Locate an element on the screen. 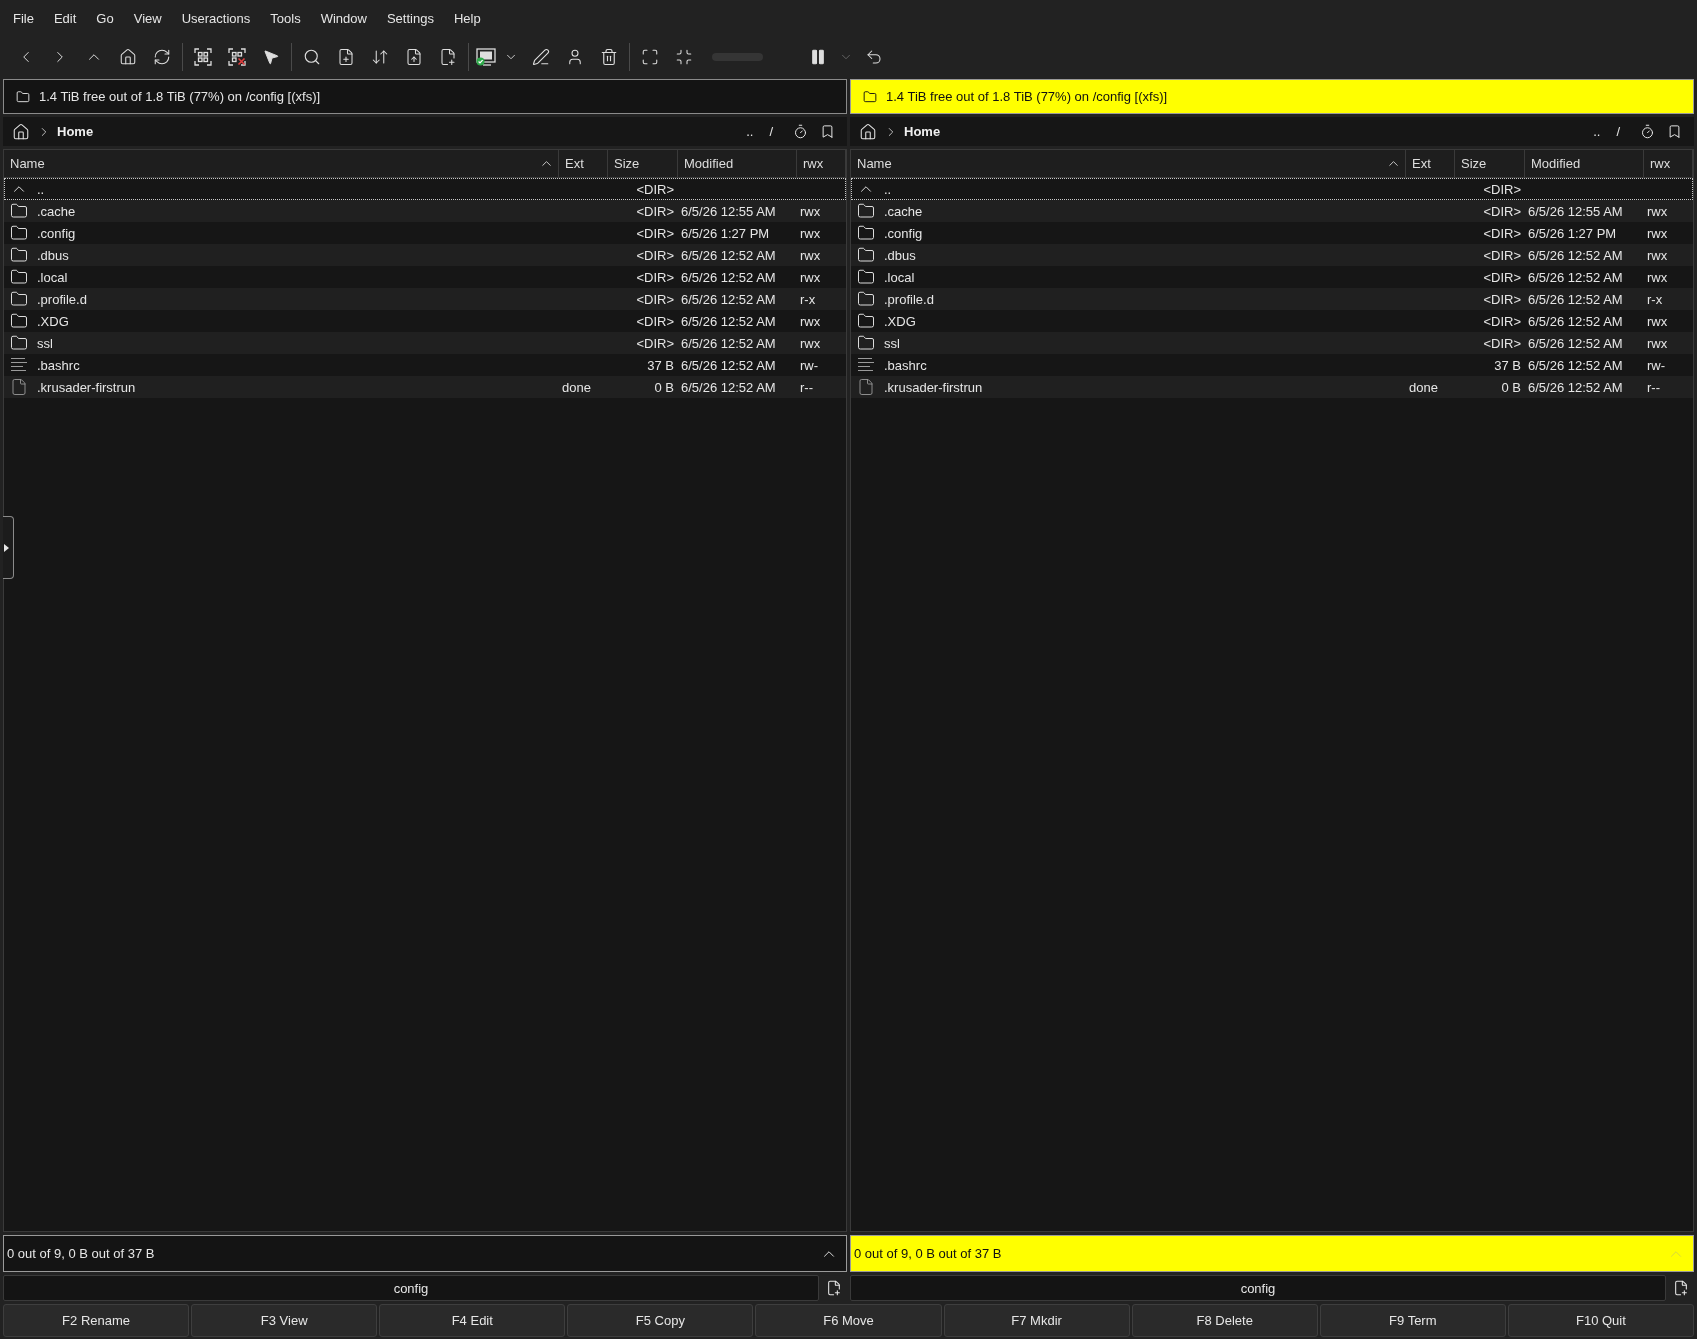 This screenshot has width=1697, height=1339. function-key-button: F9 Term is located at coordinates (1412, 1320).